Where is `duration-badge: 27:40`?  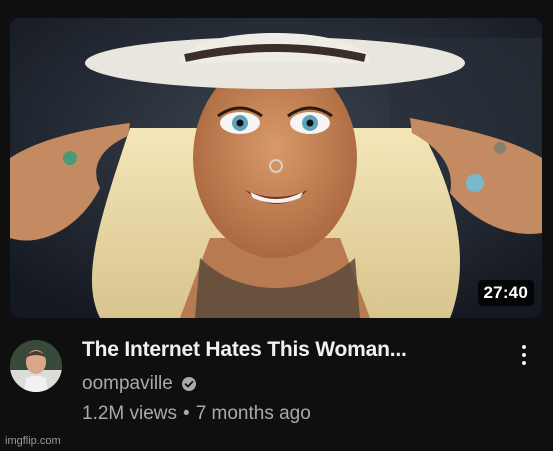 duration-badge: 27:40 is located at coordinates (505, 293).